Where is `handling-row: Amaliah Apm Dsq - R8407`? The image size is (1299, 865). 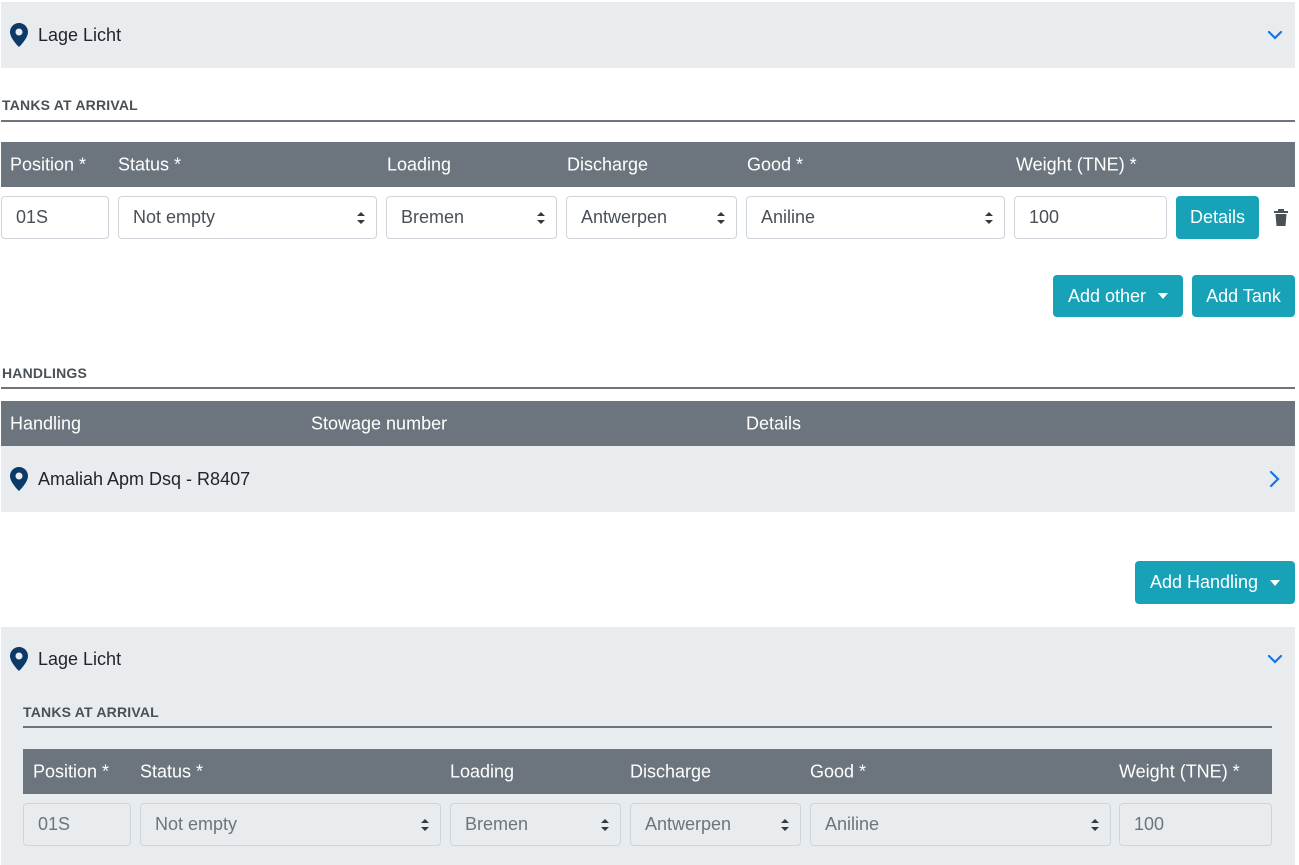 handling-row: Amaliah Apm Dsq - R8407 is located at coordinates (648, 479).